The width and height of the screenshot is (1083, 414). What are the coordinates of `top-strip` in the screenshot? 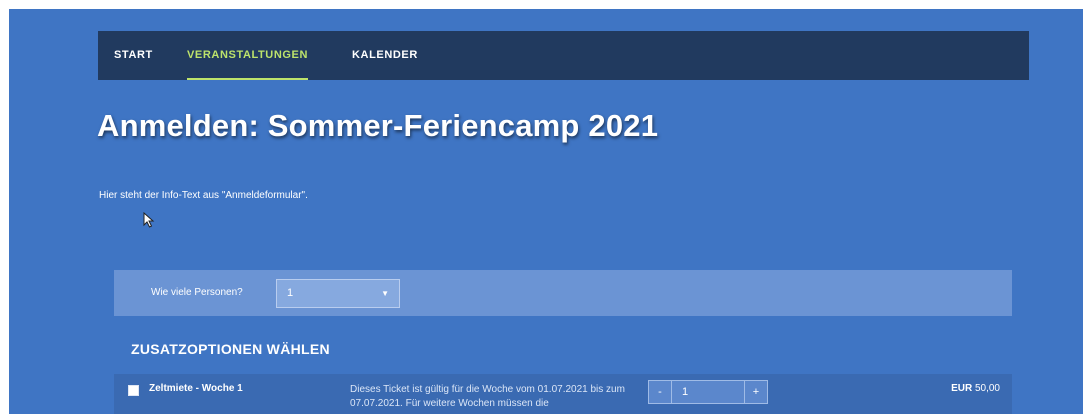 It's located at (541, 4).